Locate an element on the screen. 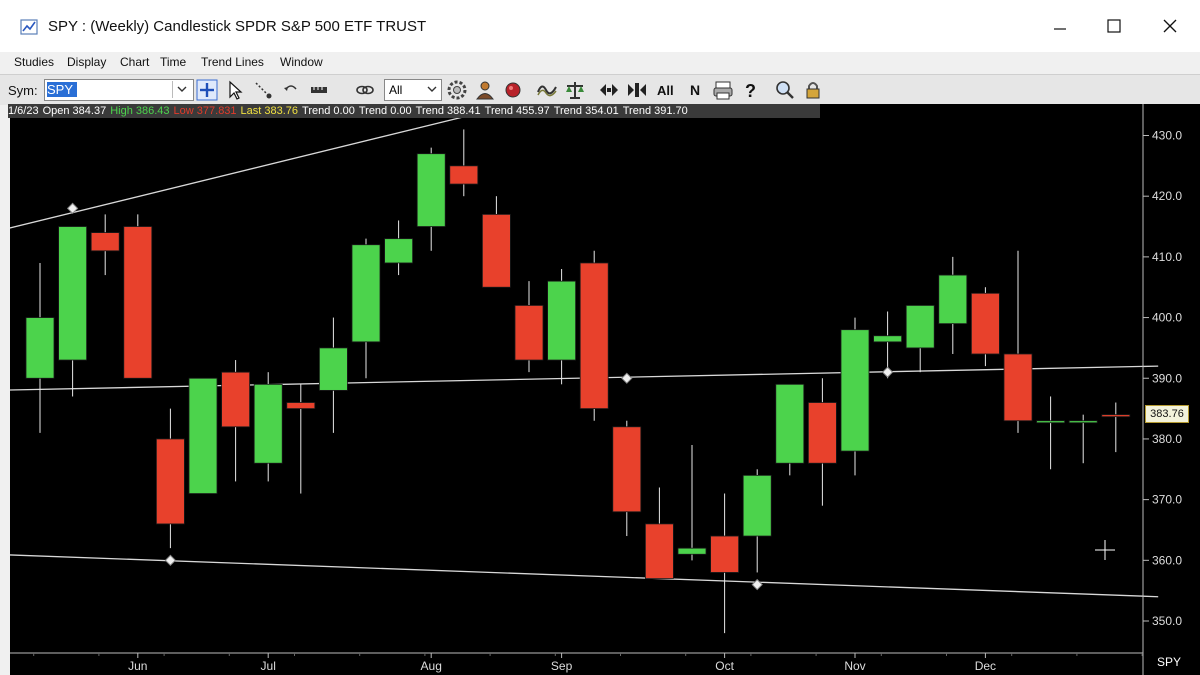 This screenshot has width=1200, height=675. symbol-combobox is located at coordinates (119, 90).